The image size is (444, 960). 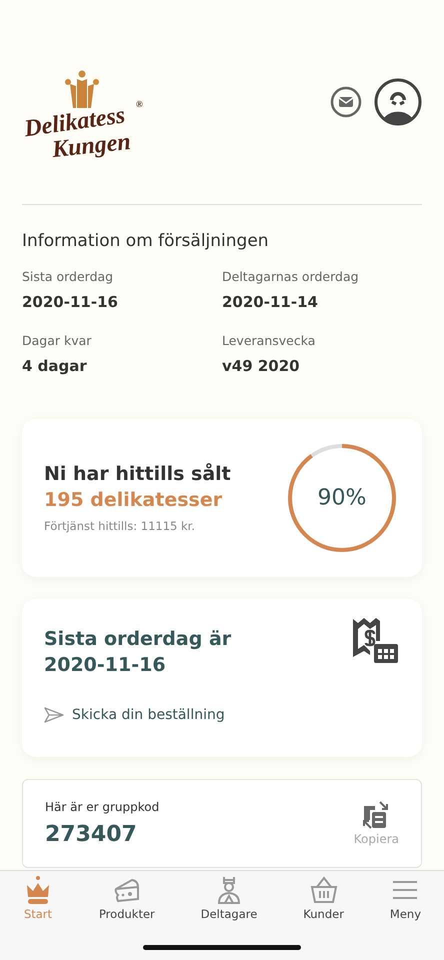 What do you see at coordinates (91, 834) in the screenshot?
I see `group-code: 273407` at bounding box center [91, 834].